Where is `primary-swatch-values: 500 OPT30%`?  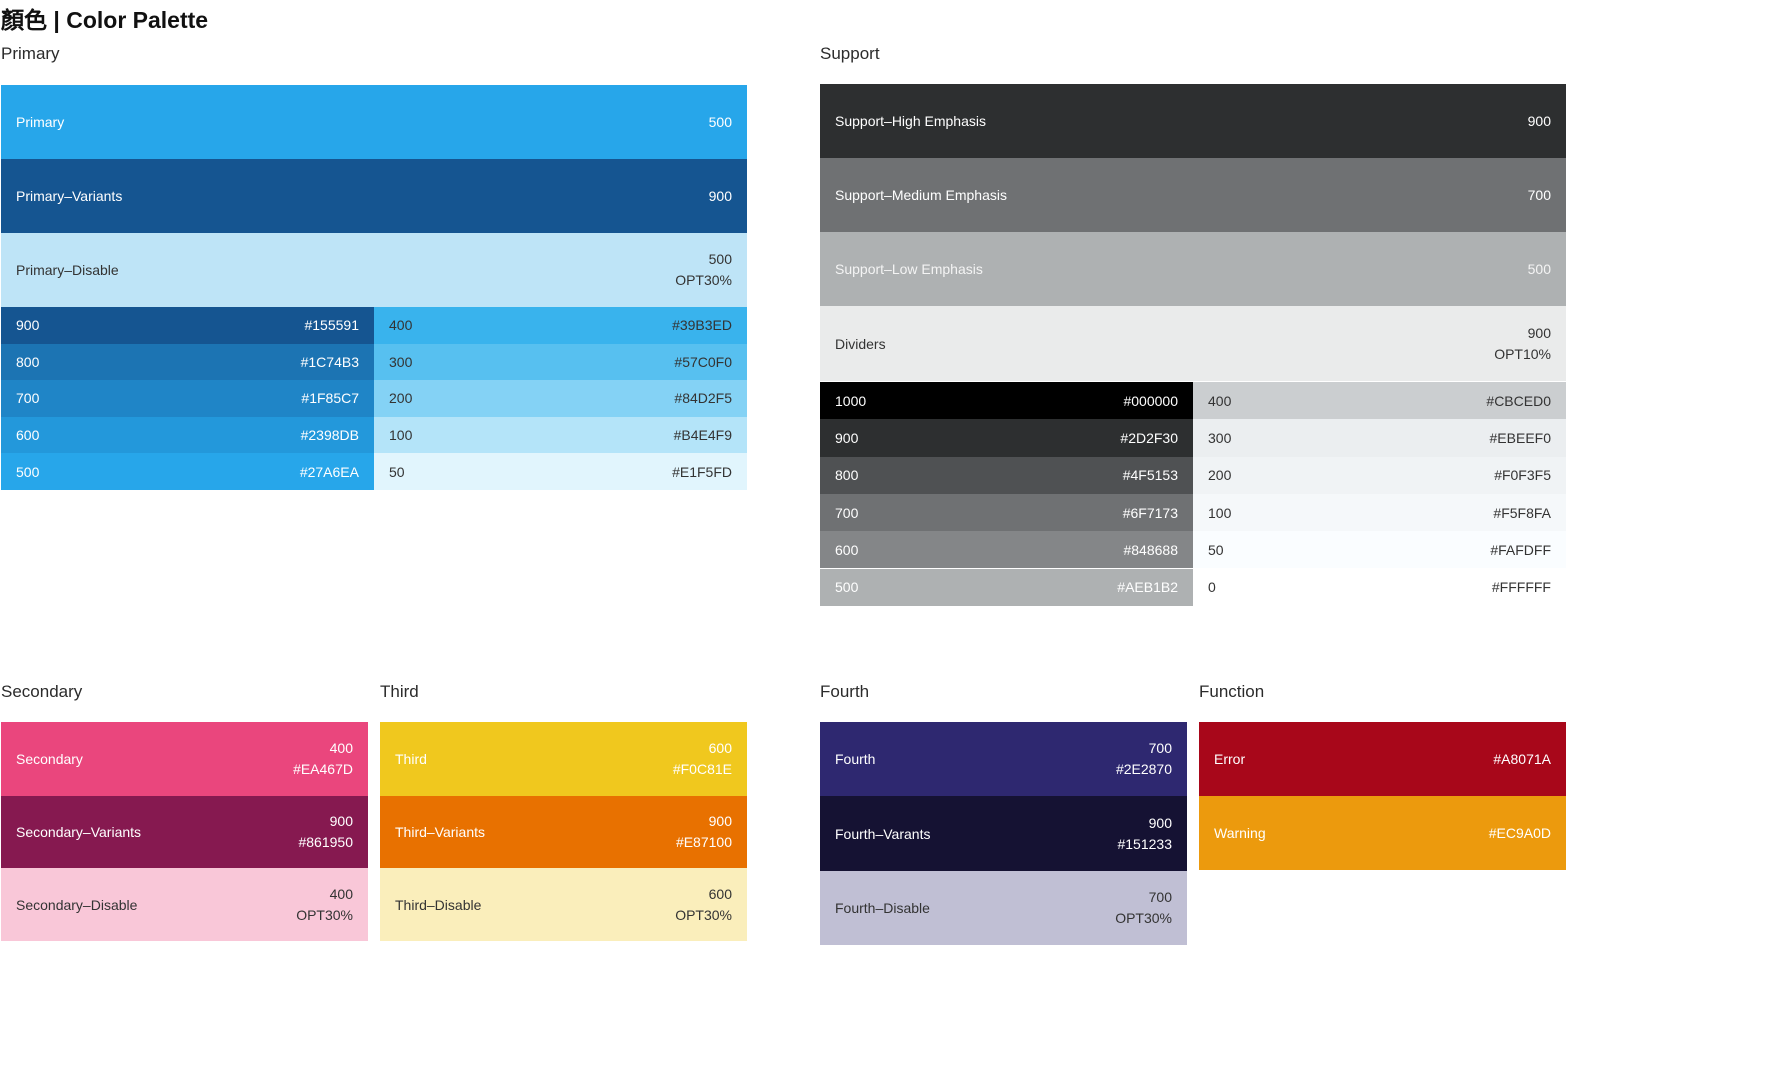
primary-swatch-values: 500 OPT30% is located at coordinates (703, 270).